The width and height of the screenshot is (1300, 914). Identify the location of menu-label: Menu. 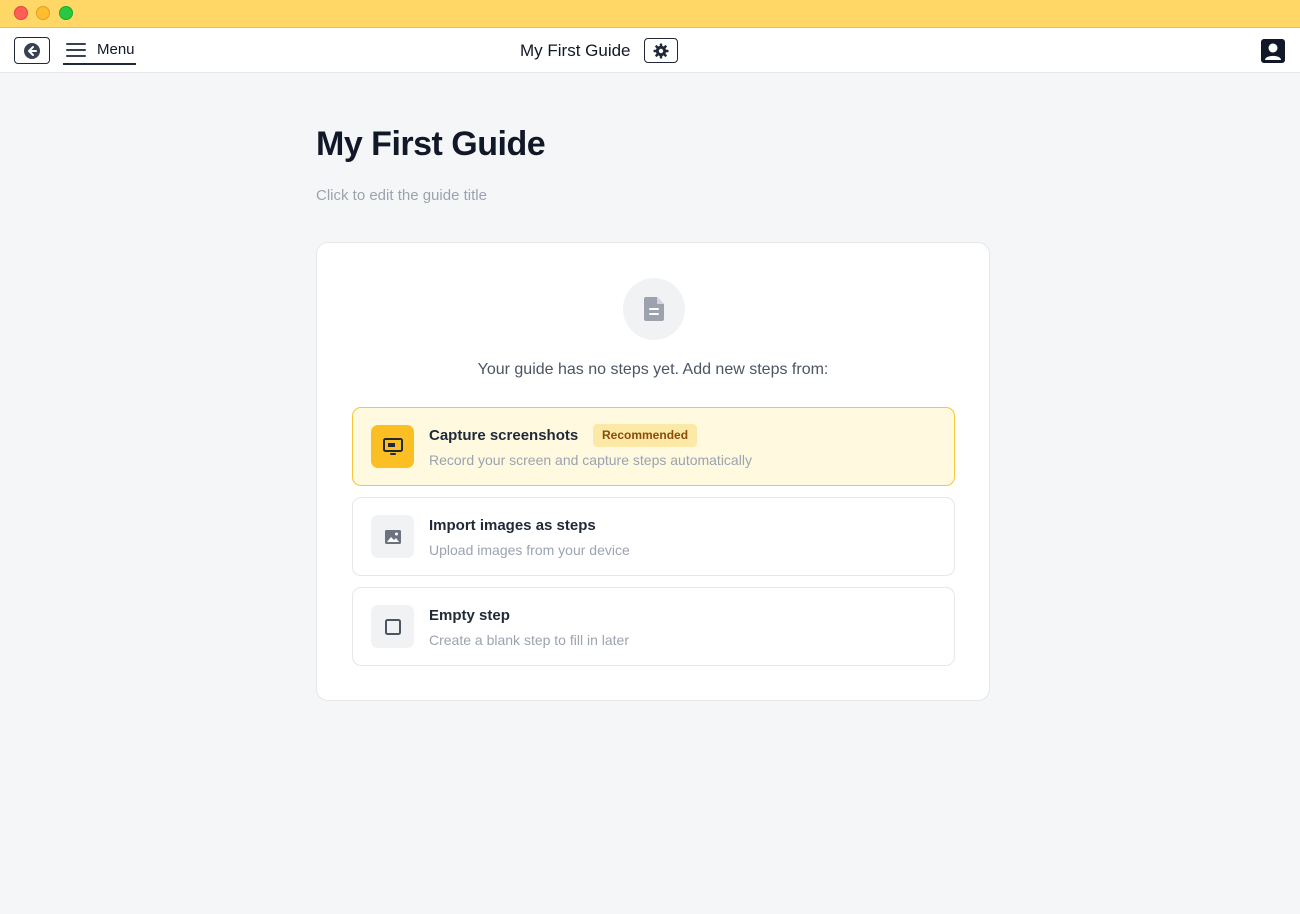
(116, 49).